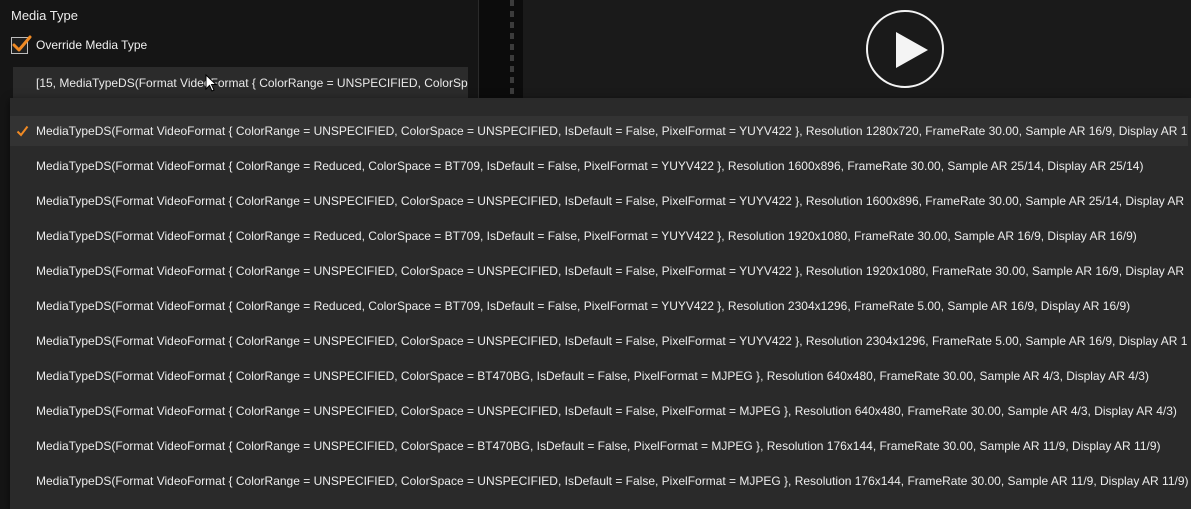 The width and height of the screenshot is (1191, 509). I want to click on play-icon, so click(912, 50).